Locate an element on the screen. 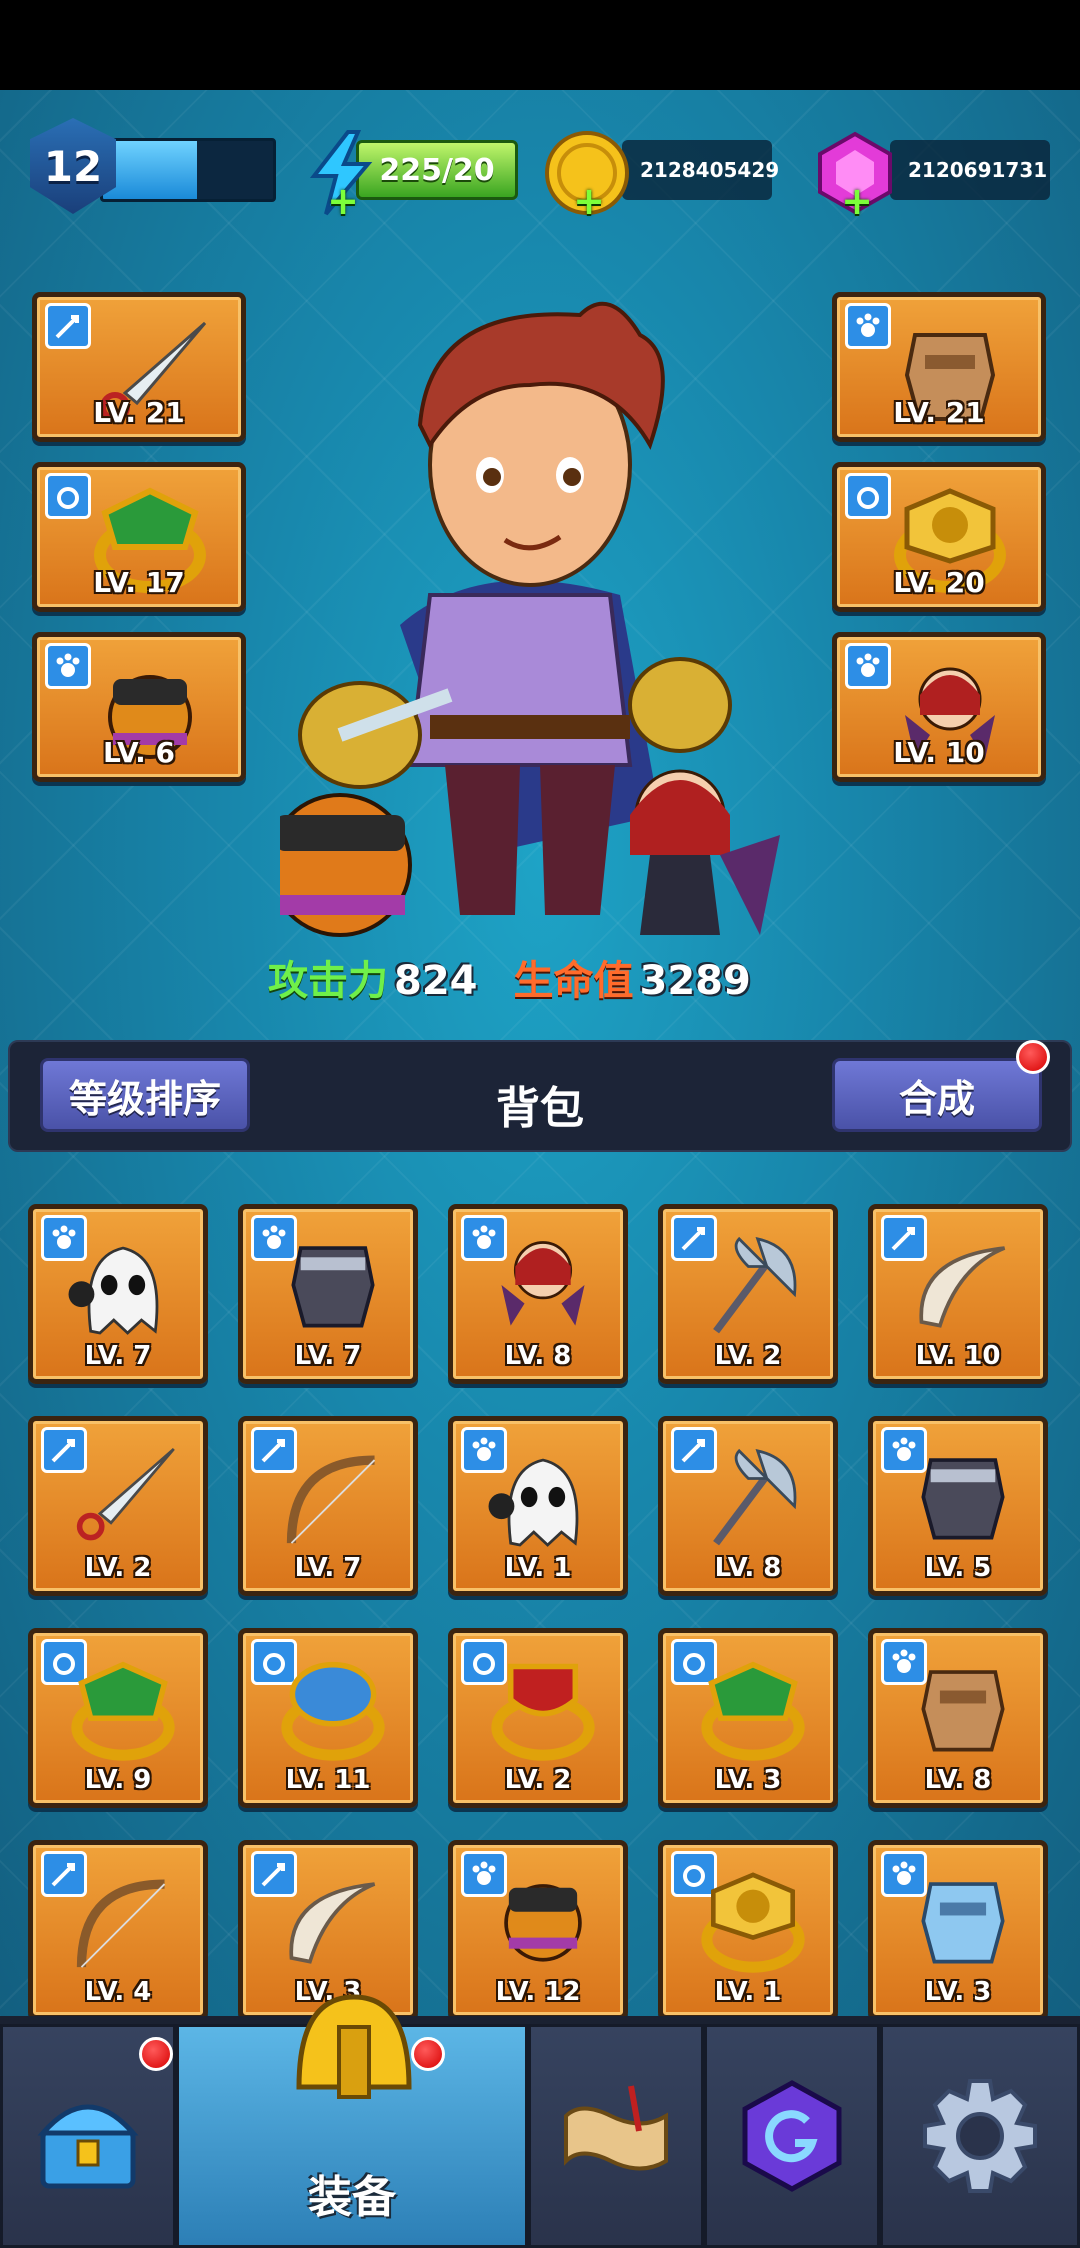 The width and height of the screenshot is (1080, 2248). tab-map is located at coordinates (616, 2136).